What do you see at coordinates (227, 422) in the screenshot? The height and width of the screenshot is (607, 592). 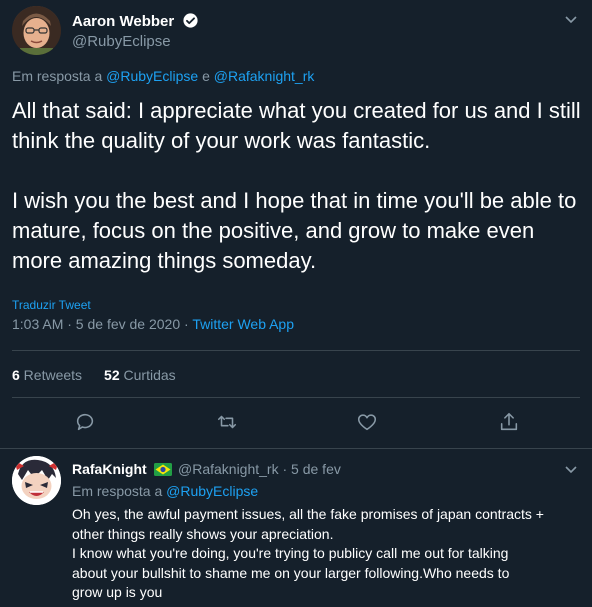 I see `retweet-icon` at bounding box center [227, 422].